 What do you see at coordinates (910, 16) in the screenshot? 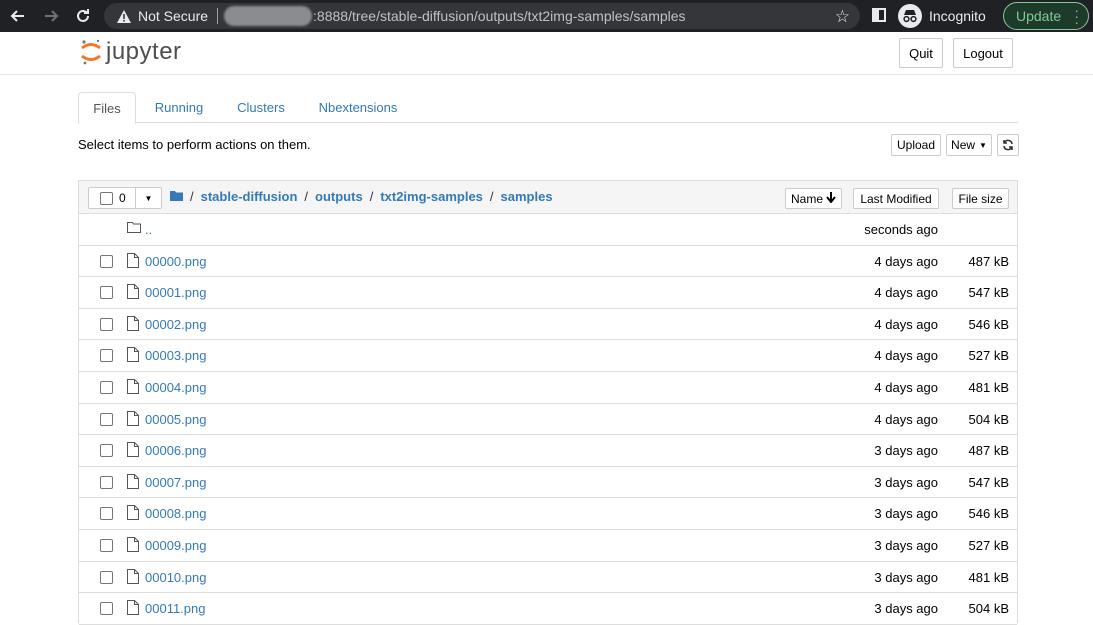
I see `incognito-icon` at bounding box center [910, 16].